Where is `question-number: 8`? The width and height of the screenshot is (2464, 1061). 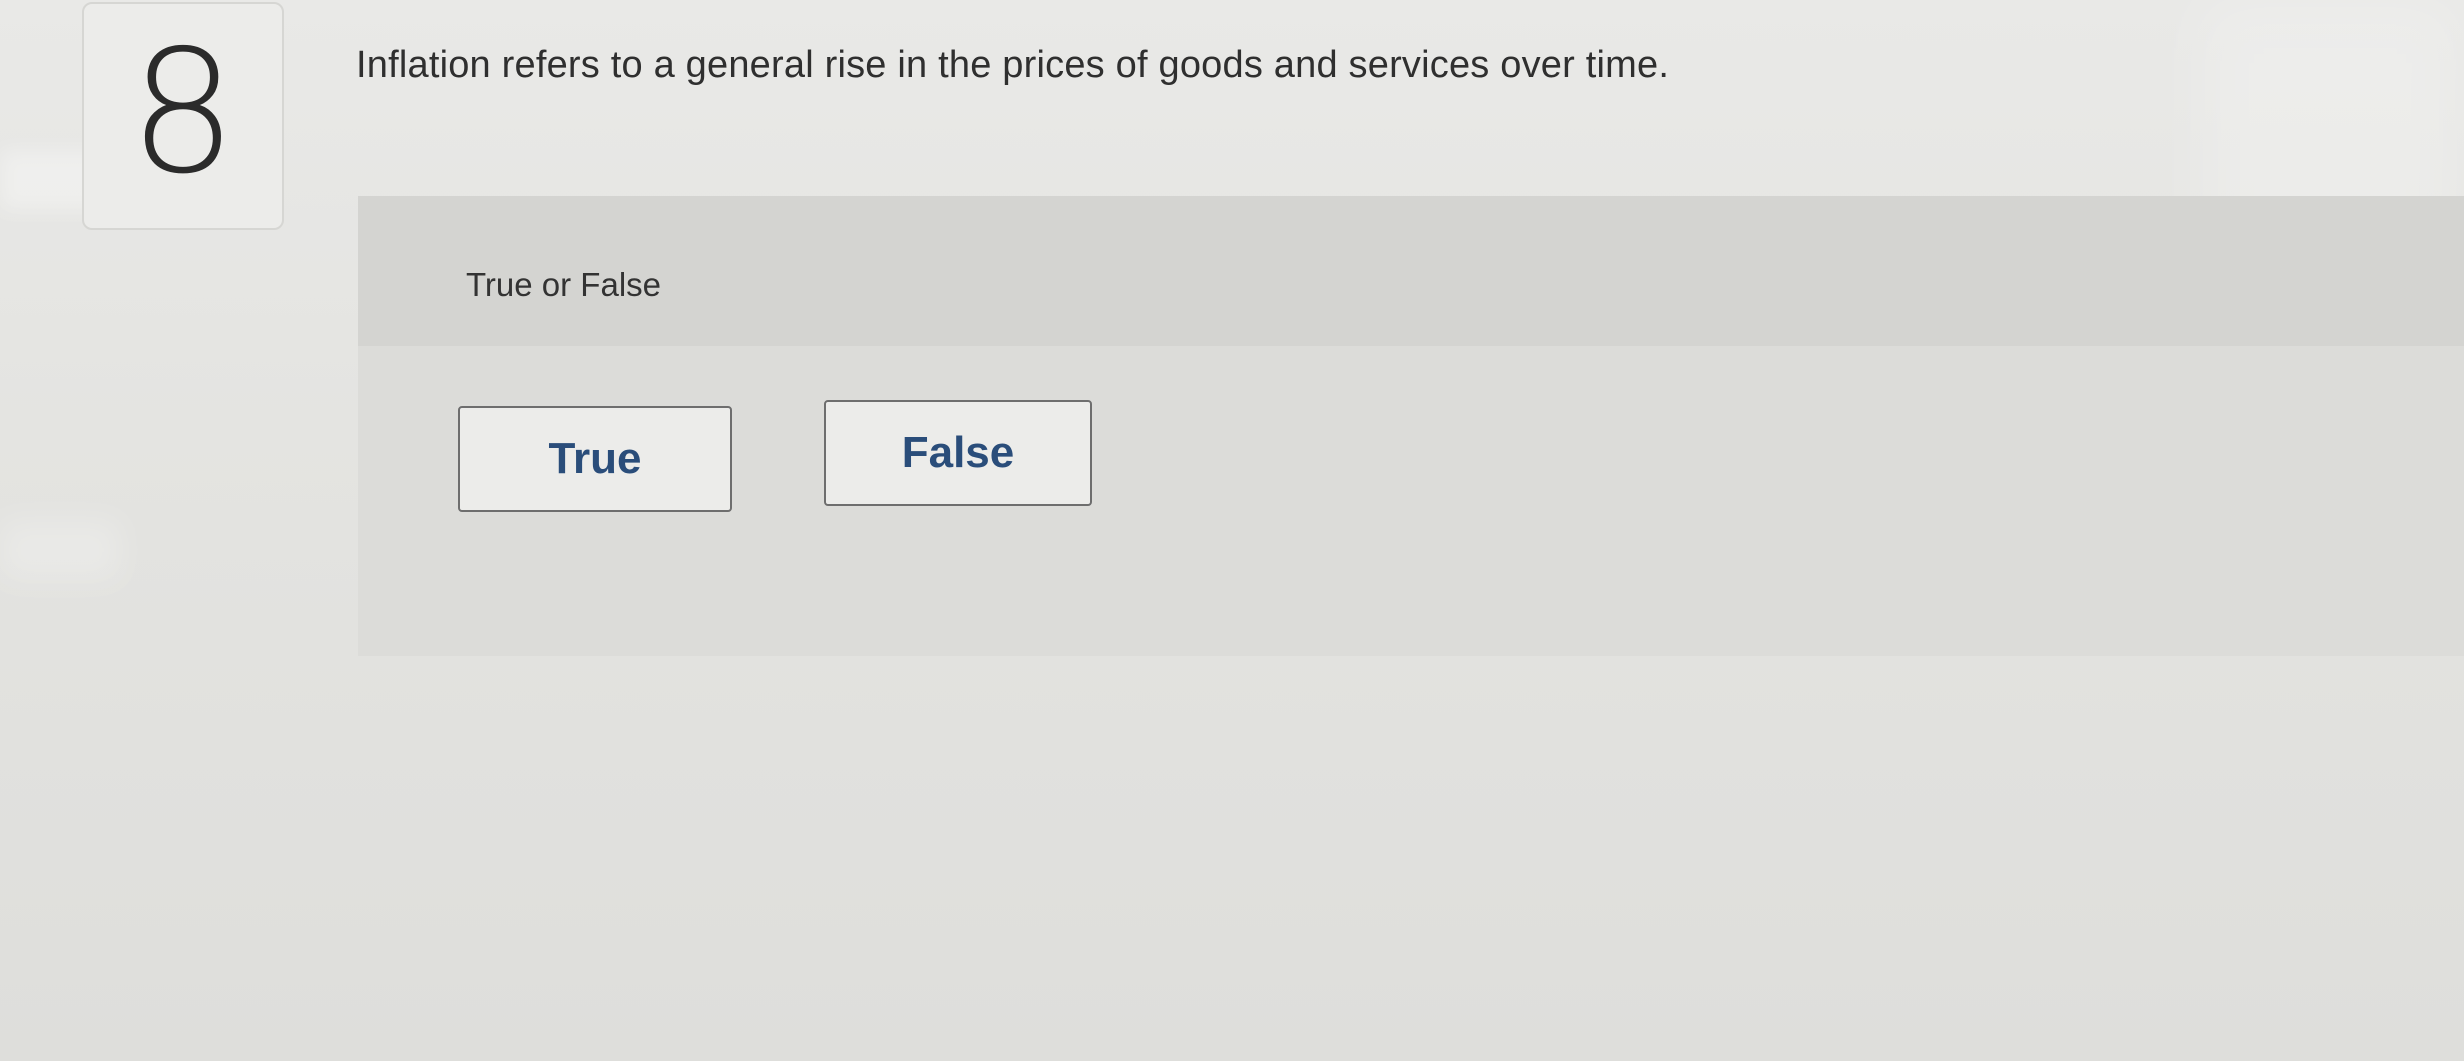
question-number: 8 is located at coordinates (183, 113).